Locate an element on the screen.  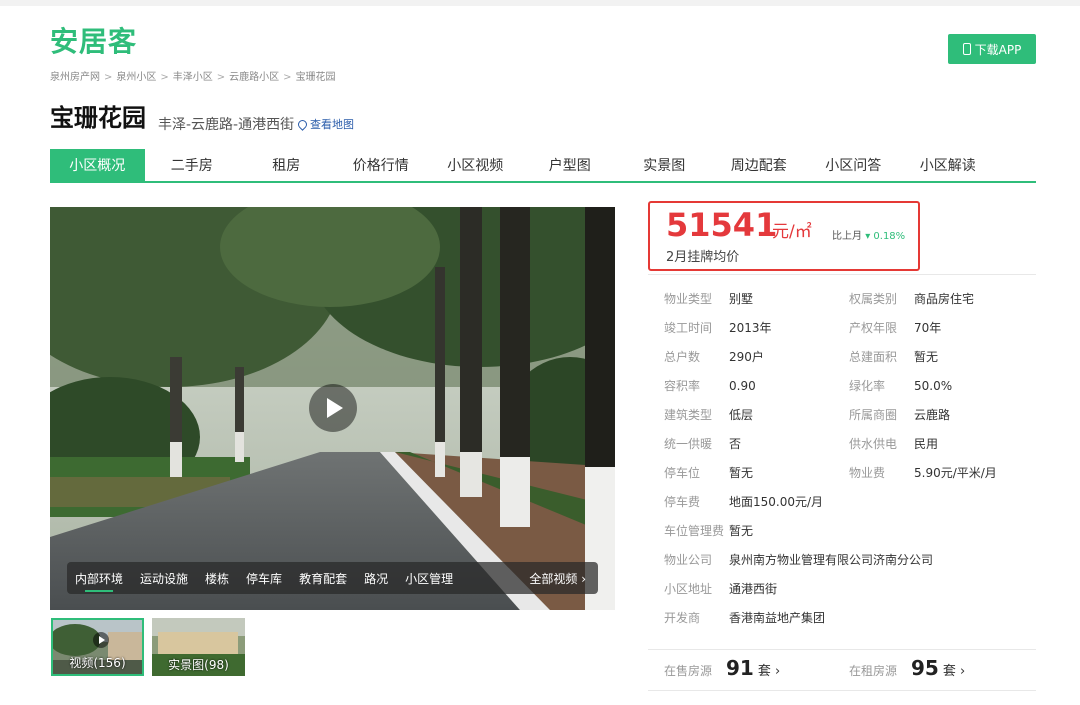
breadcrumb-item: 丰泽小区 is located at coordinates (193, 77).